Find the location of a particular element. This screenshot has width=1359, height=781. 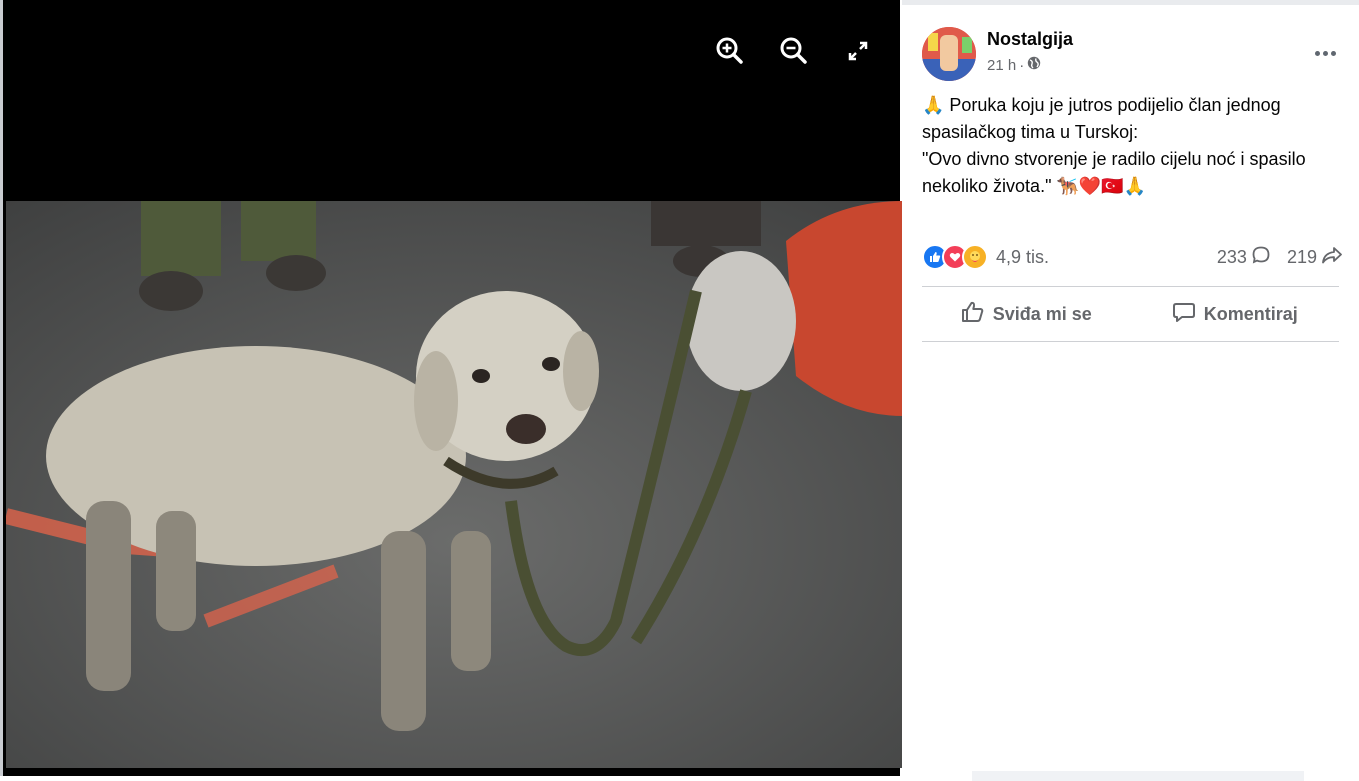

avatar is located at coordinates (949, 54).